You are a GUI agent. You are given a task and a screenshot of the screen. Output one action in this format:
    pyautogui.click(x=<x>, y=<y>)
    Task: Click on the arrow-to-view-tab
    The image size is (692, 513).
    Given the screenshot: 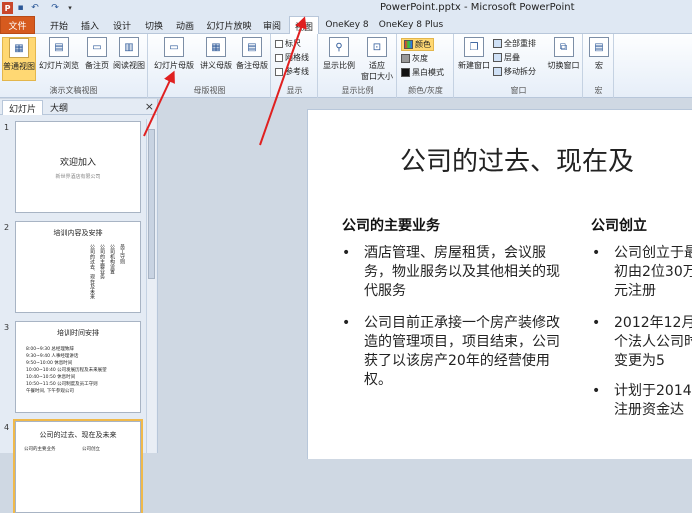 What is the action you would take?
    pyautogui.click(x=283, y=81)
    